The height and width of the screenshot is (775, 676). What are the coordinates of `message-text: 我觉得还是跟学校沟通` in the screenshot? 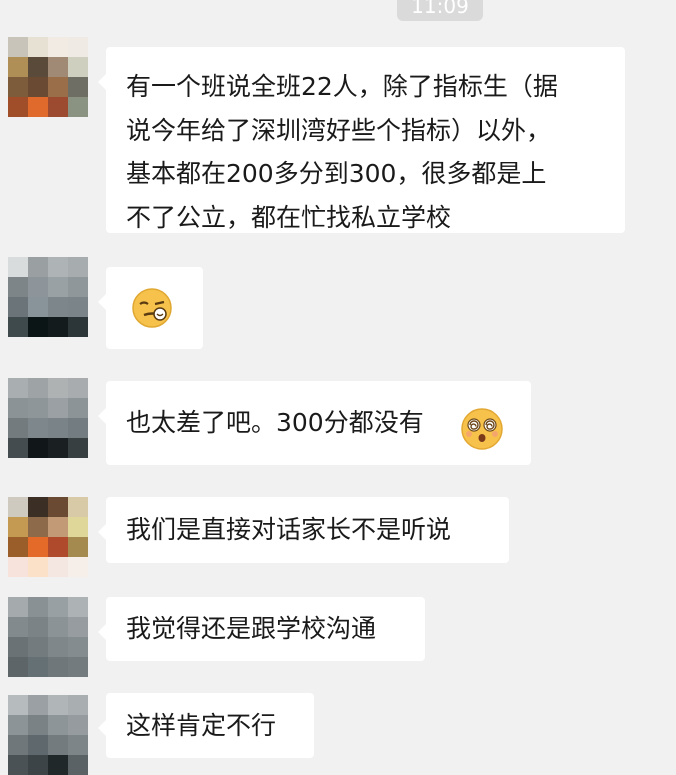 It's located at (251, 628).